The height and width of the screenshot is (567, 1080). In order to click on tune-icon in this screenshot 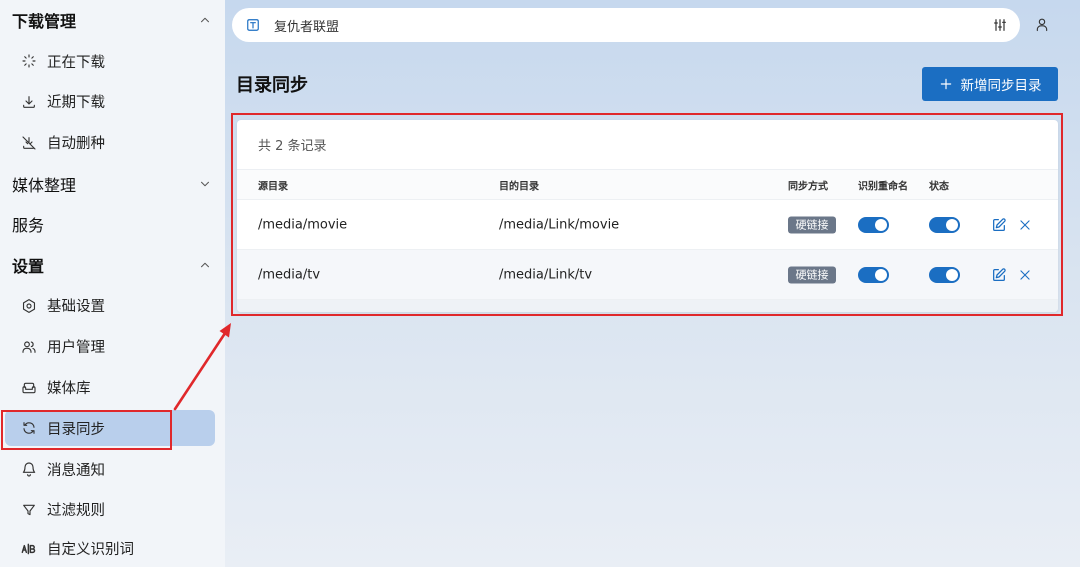, I will do `click(1000, 25)`.